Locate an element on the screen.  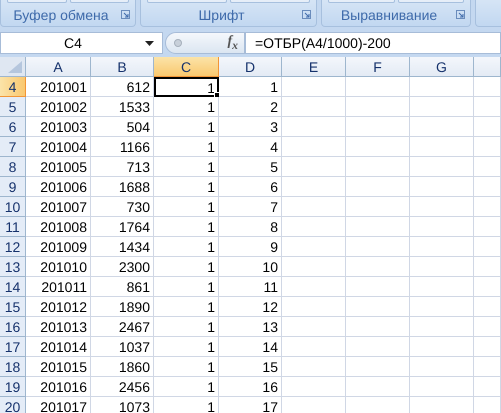
table-cell: 8 is located at coordinates (250, 227).